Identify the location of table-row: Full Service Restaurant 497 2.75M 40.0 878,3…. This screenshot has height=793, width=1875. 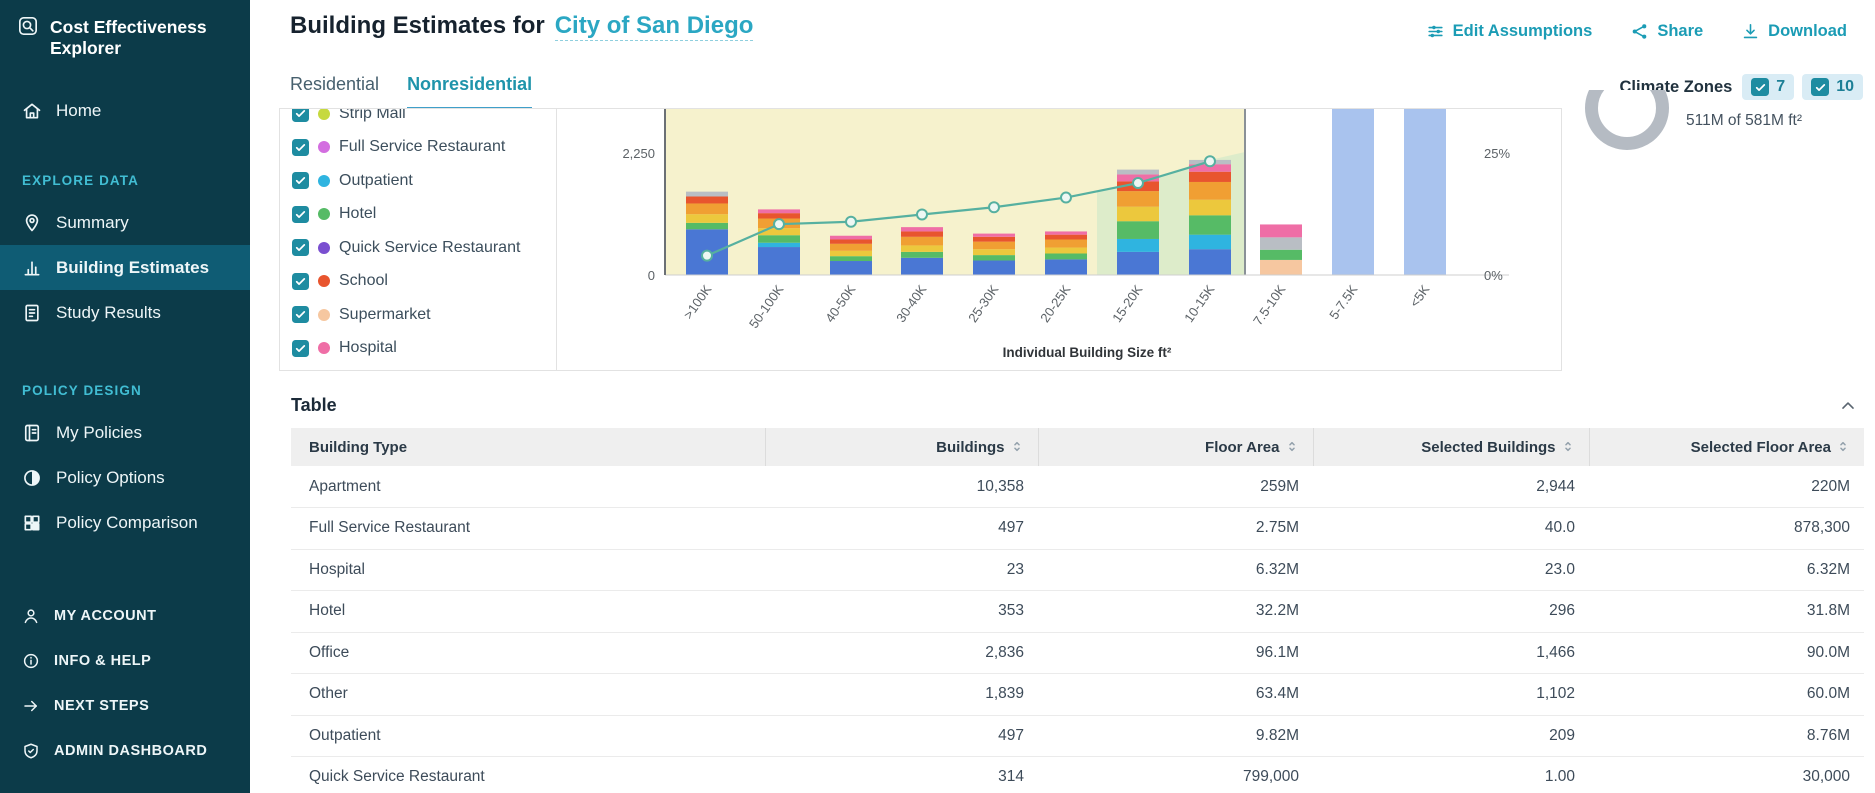
(1077, 528).